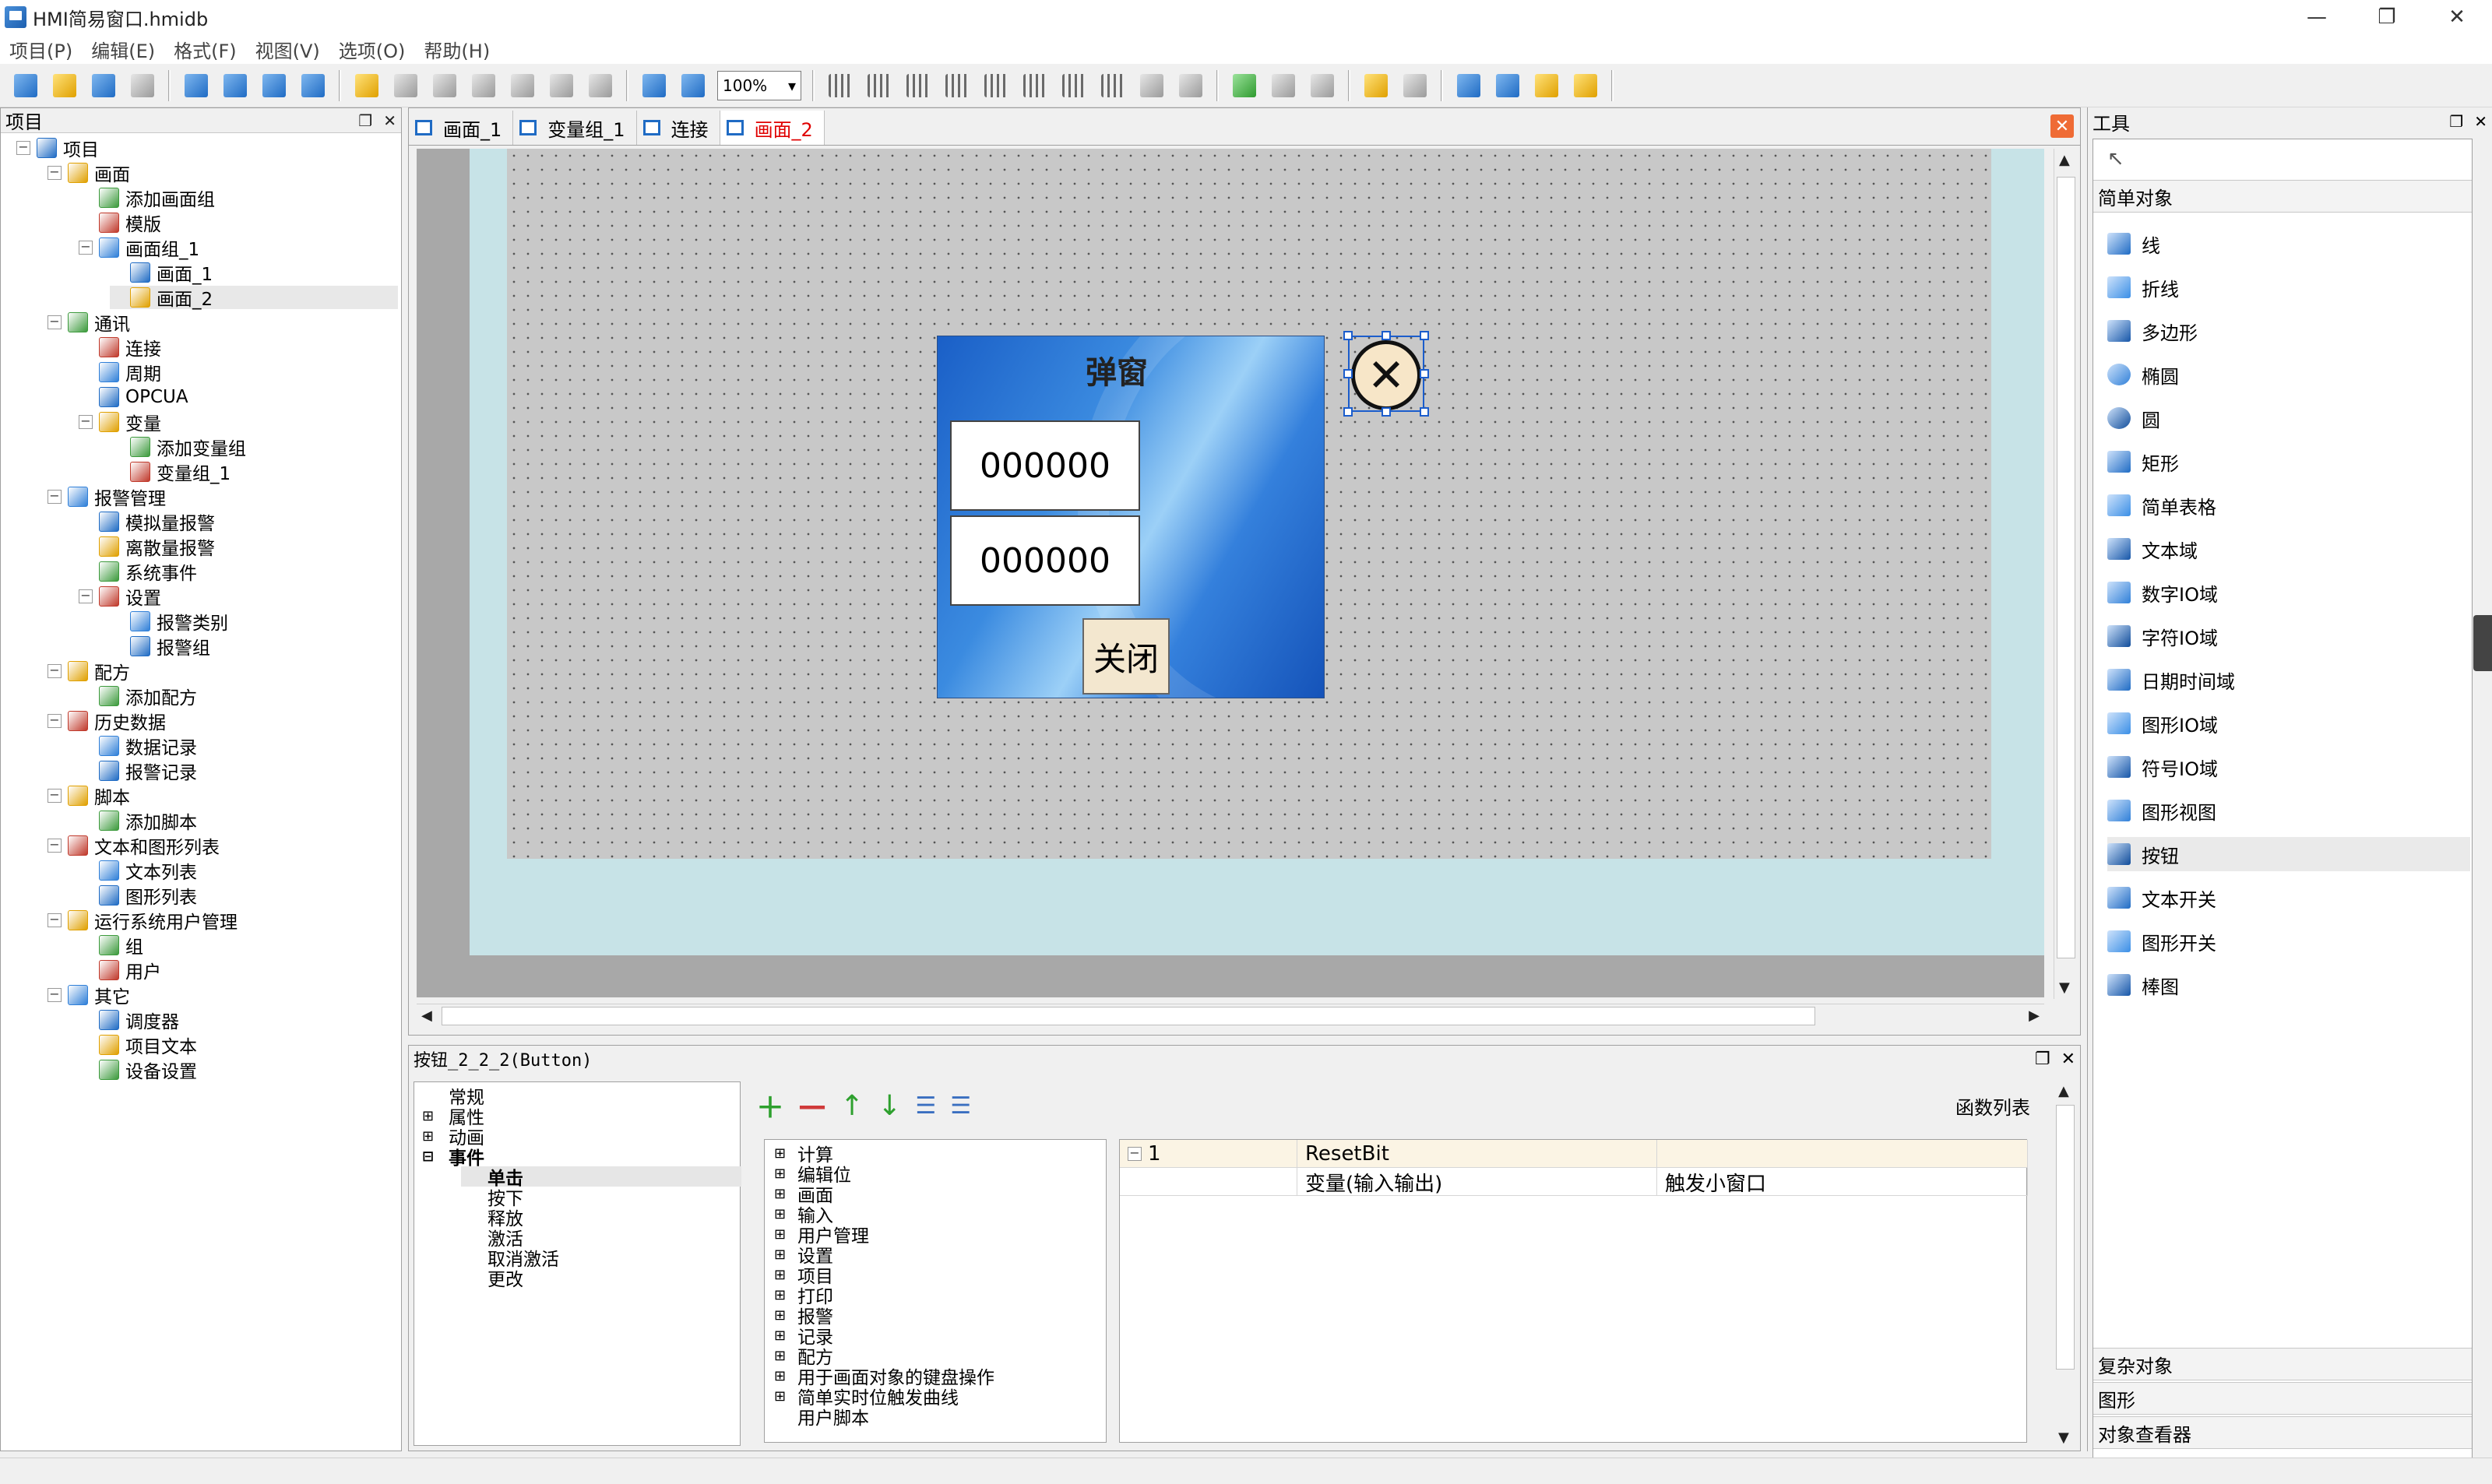 Image resolution: width=2492 pixels, height=1484 pixels. What do you see at coordinates (142, 86) in the screenshot?
I see `print-button` at bounding box center [142, 86].